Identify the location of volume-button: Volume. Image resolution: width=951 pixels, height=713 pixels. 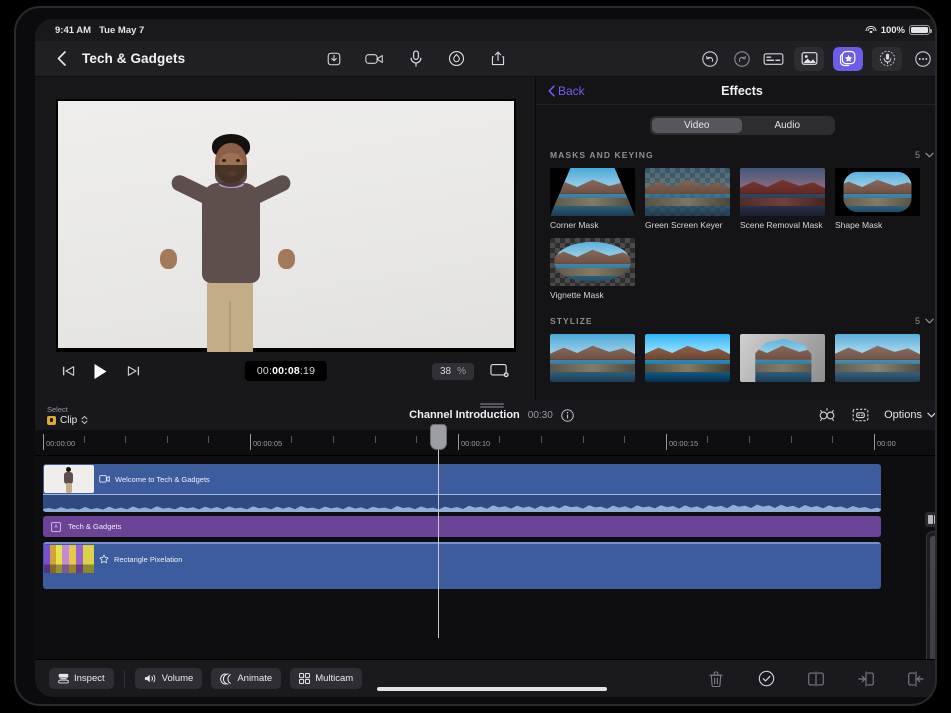
(168, 678).